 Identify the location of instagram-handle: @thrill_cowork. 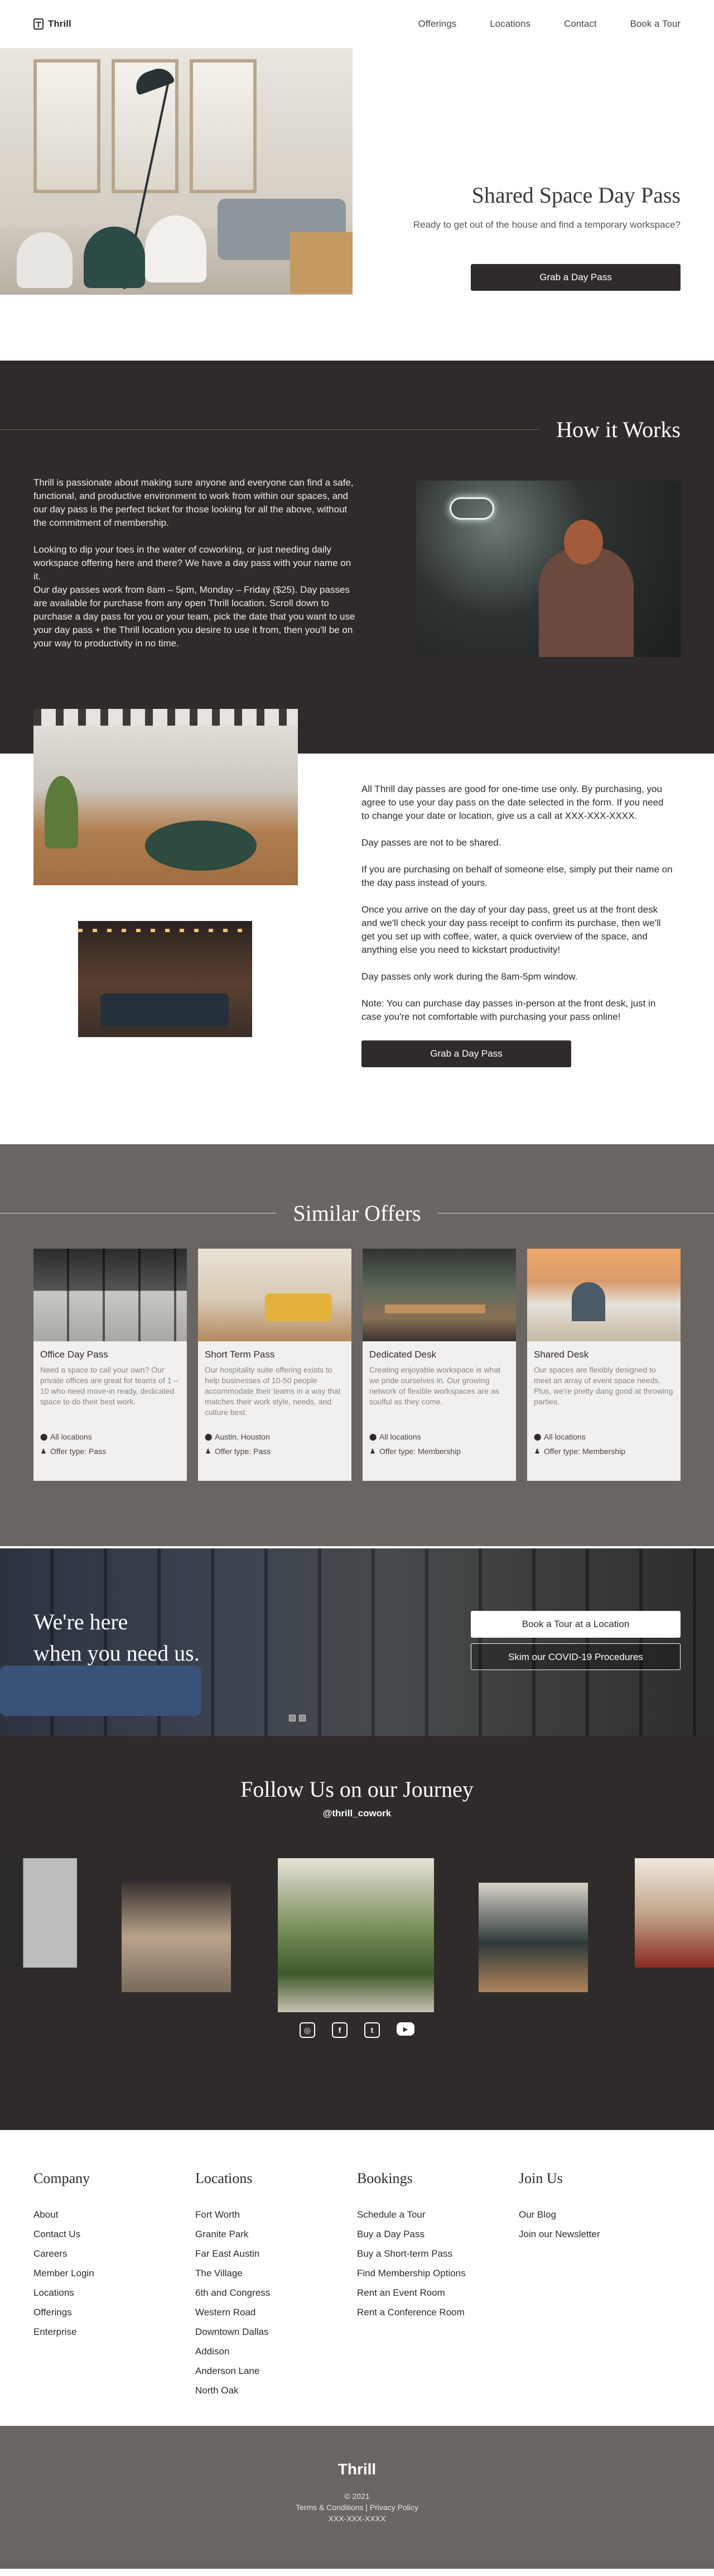
(357, 1813).